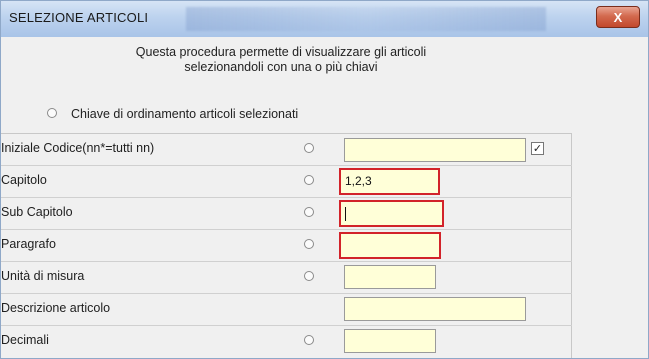 The width and height of the screenshot is (649, 359). I want to click on sub-capitolo-input, so click(391, 213).